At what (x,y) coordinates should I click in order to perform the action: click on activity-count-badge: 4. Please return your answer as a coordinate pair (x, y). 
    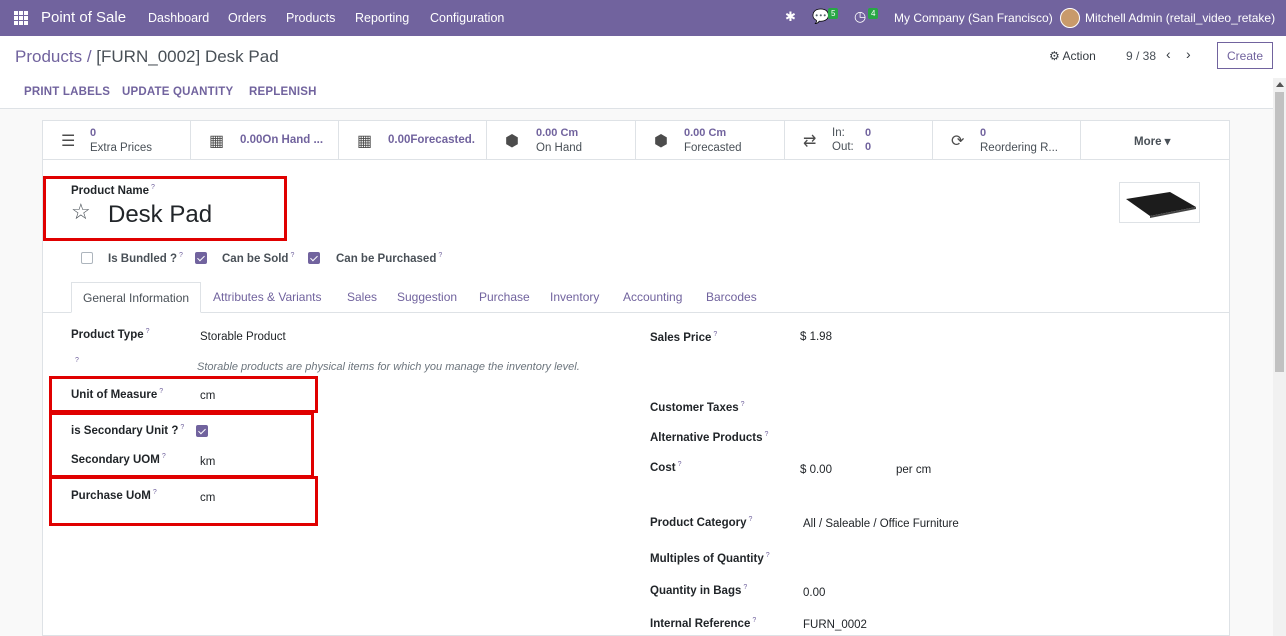
    Looking at the image, I should click on (873, 13).